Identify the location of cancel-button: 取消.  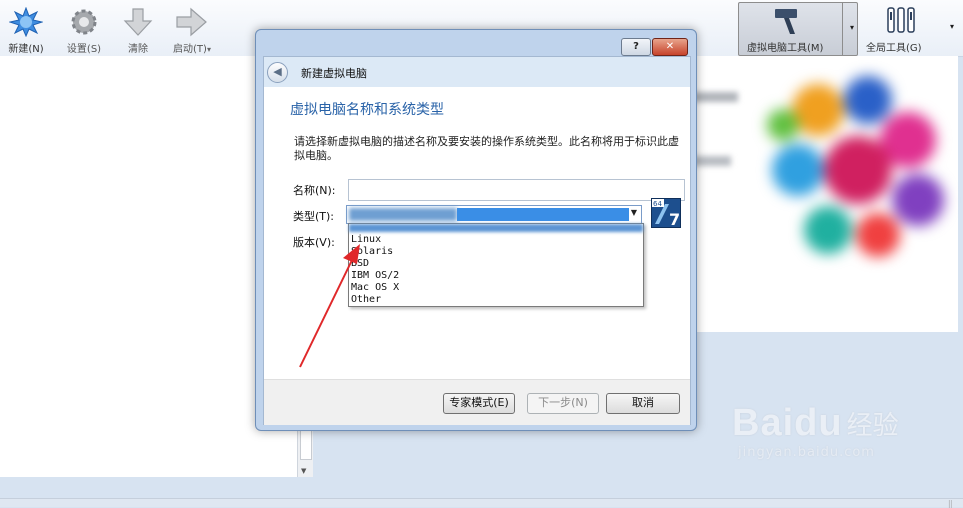
(643, 403).